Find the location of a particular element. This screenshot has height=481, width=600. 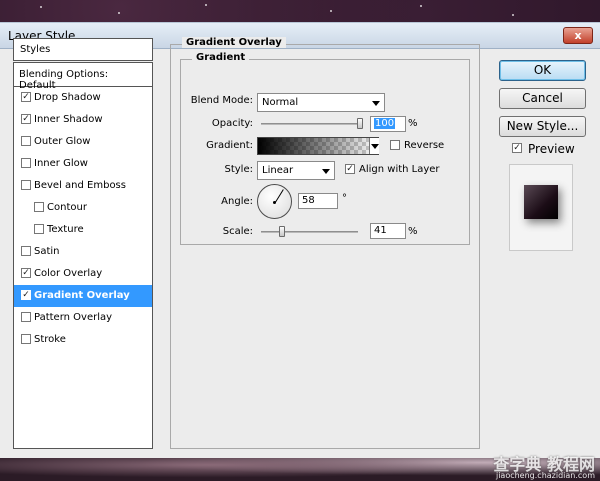

section-title: Gradient Overlay is located at coordinates (234, 42).